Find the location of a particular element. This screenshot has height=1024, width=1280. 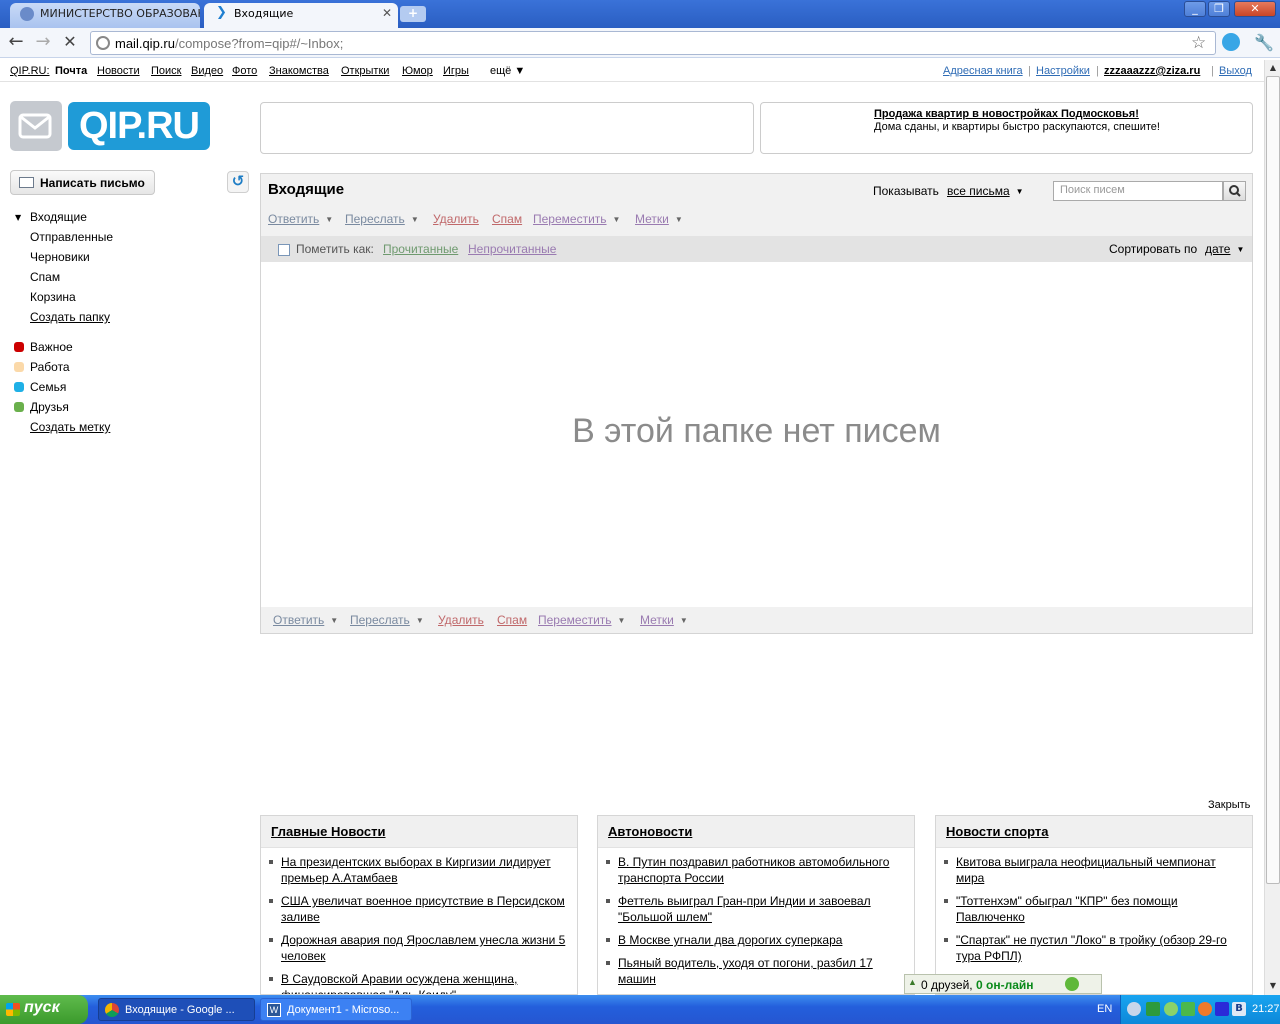

folder-inbox: Входящие is located at coordinates (58, 217).